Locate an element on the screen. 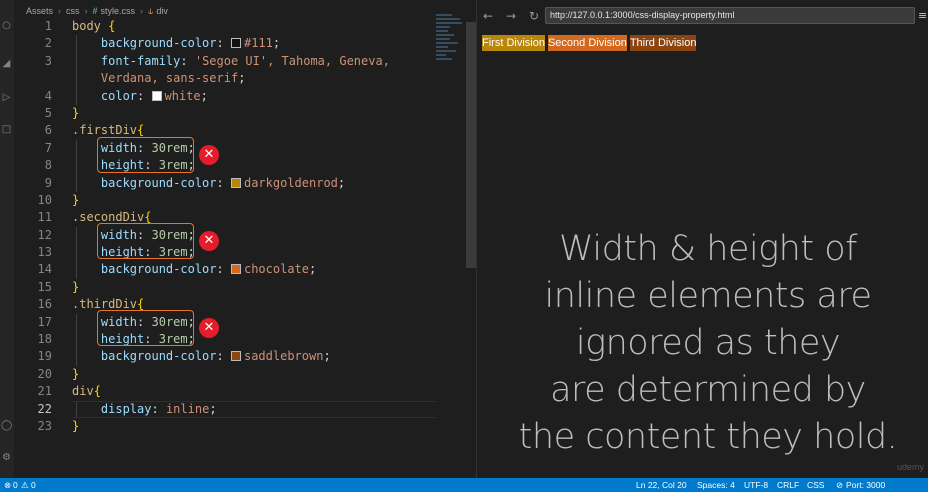 The image size is (928, 492). line-number: 21 is located at coordinates (44, 391).